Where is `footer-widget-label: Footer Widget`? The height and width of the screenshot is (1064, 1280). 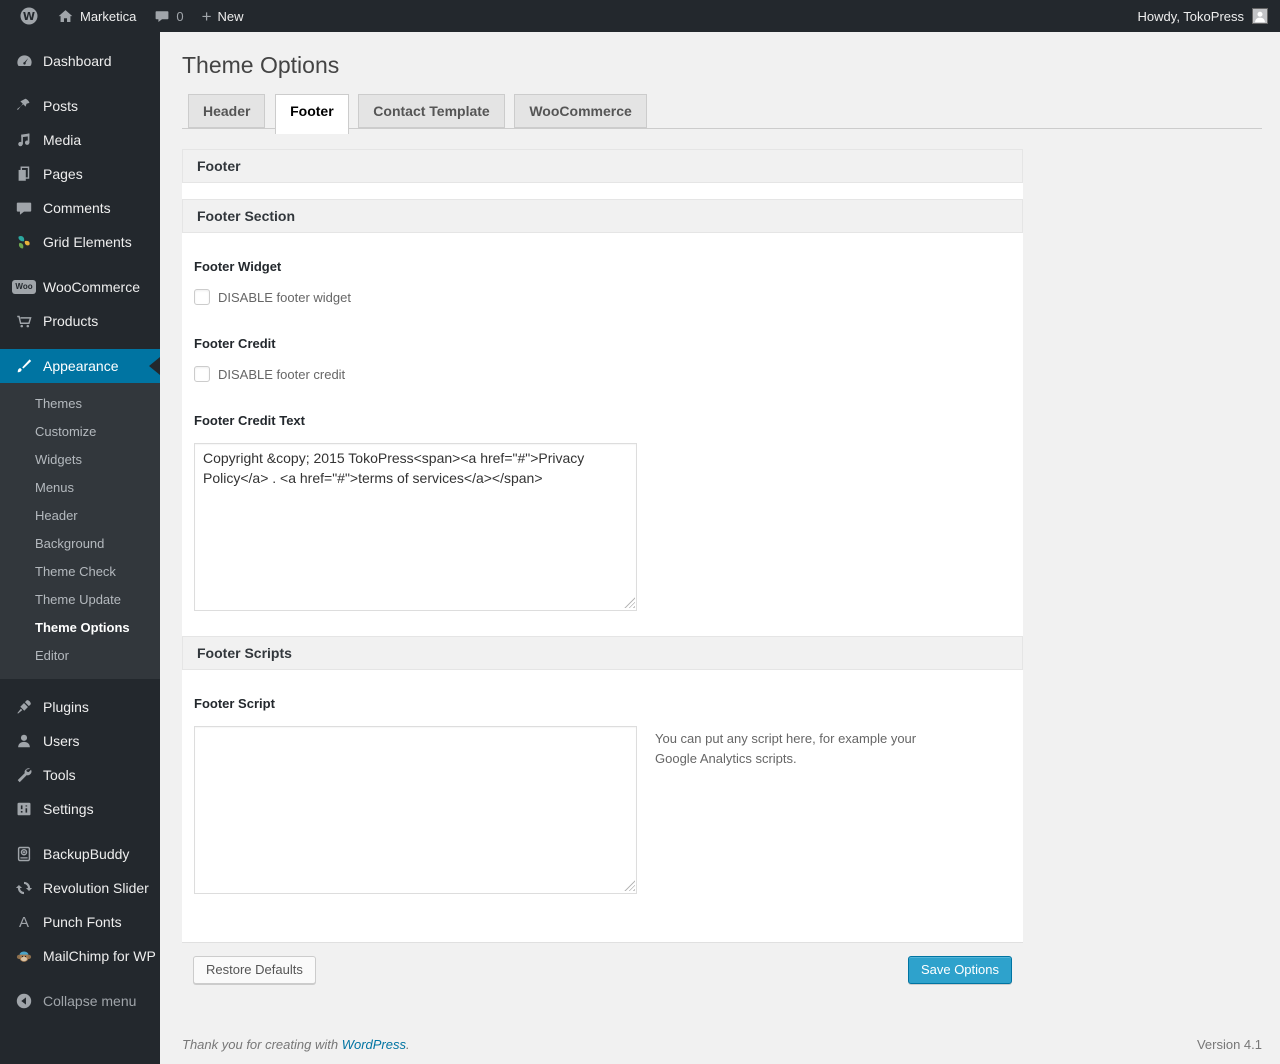 footer-widget-label: Footer Widget is located at coordinates (238, 266).